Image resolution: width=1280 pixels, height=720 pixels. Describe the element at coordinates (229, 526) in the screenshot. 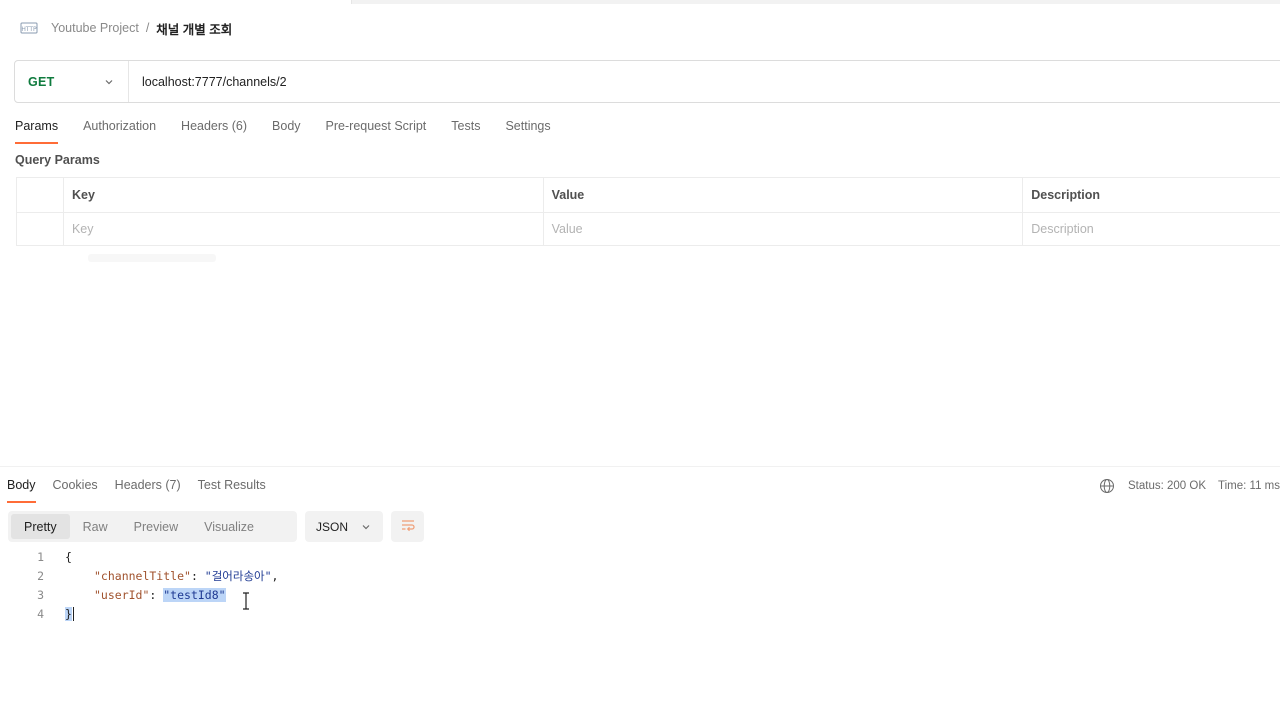

I see `format-visualize-button: Visualize` at that location.